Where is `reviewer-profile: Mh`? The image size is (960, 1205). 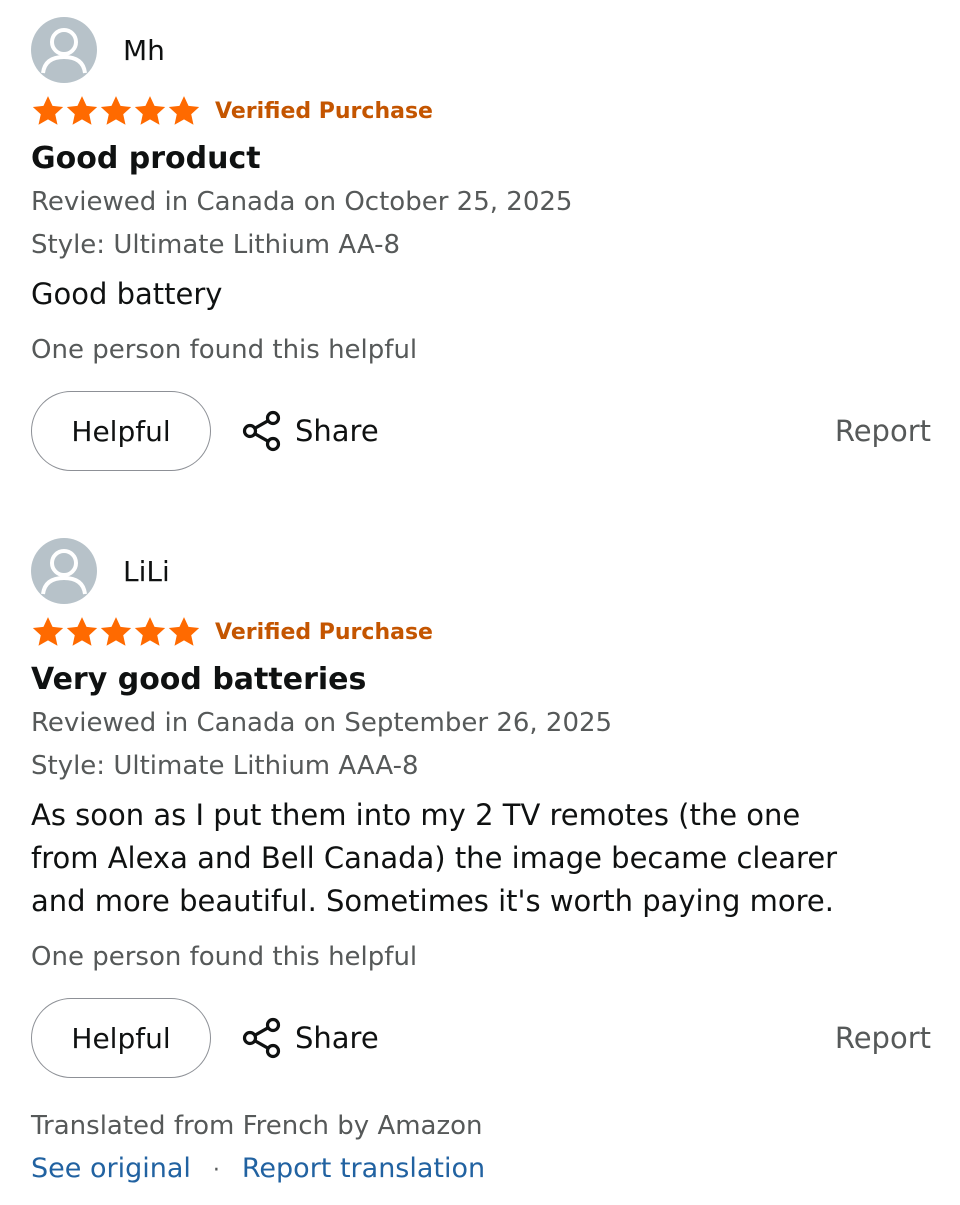 reviewer-profile: Mh is located at coordinates (481, 50).